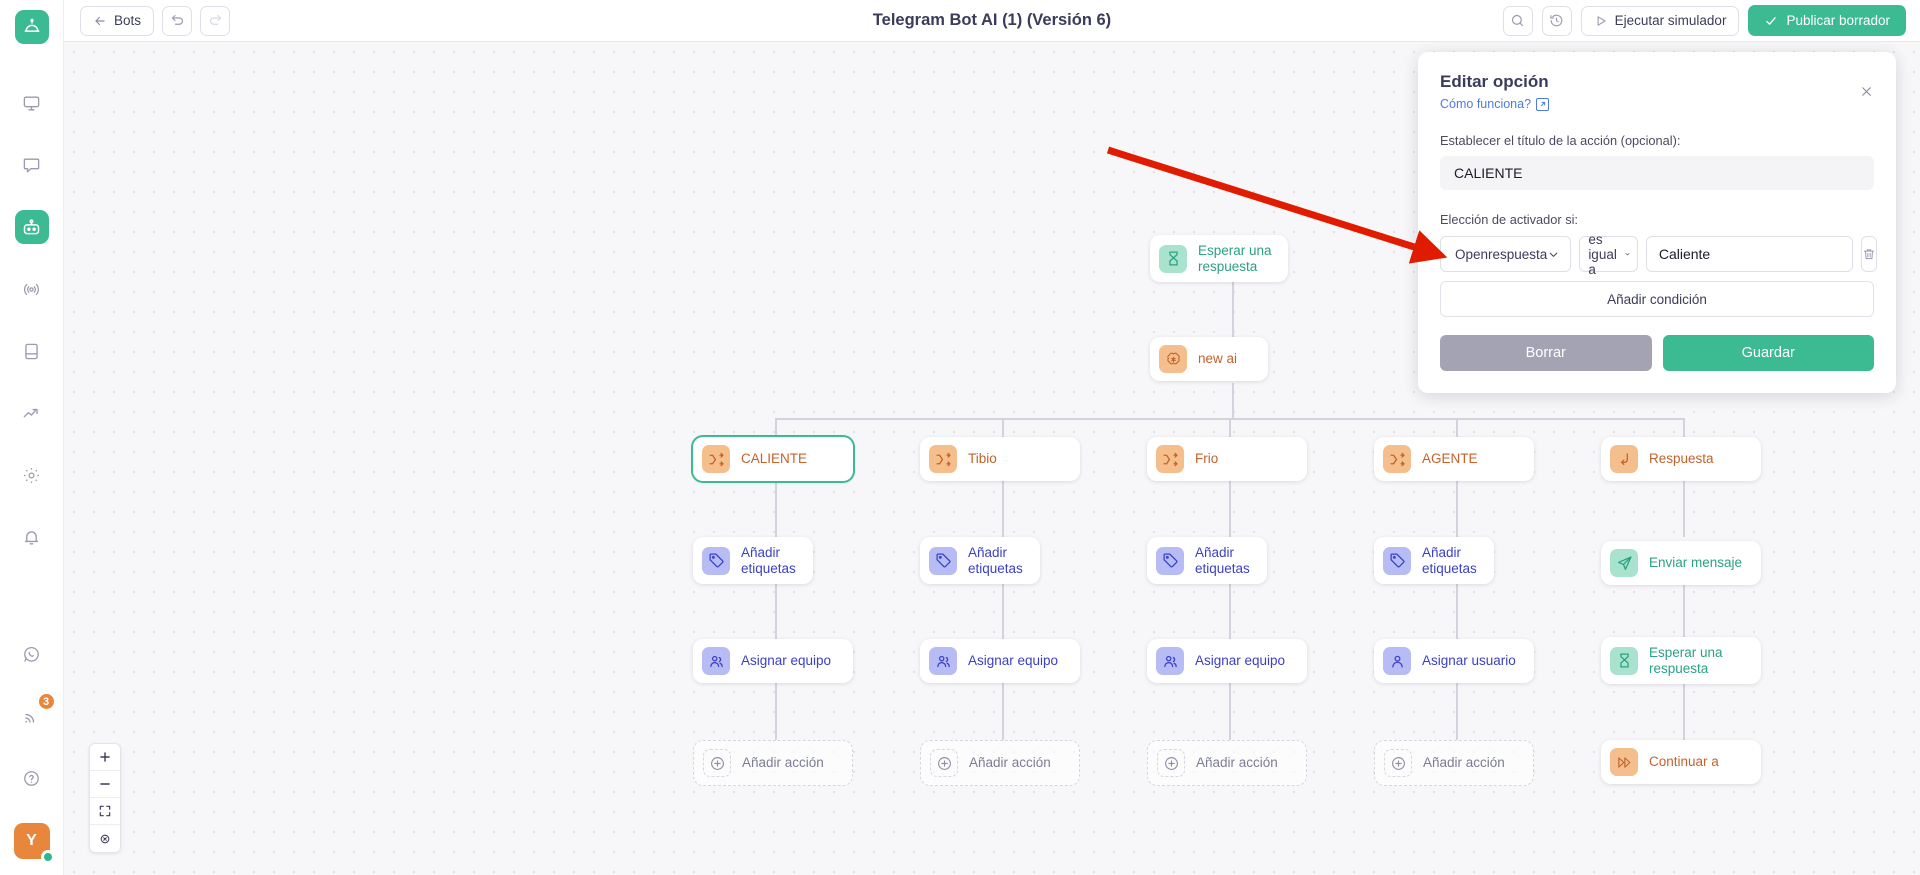 This screenshot has height=875, width=1920. What do you see at coordinates (1397, 459) in the screenshot?
I see `shuffle-icon` at bounding box center [1397, 459].